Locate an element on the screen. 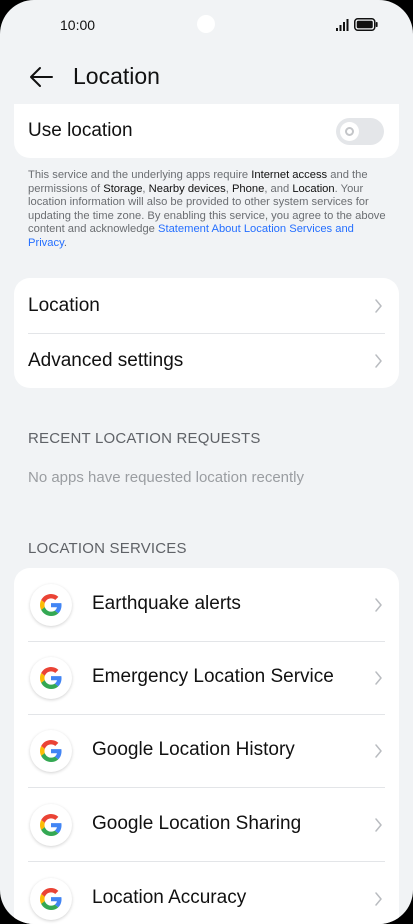 The width and height of the screenshot is (413, 924). back-arrow-icon is located at coordinates (41, 77).